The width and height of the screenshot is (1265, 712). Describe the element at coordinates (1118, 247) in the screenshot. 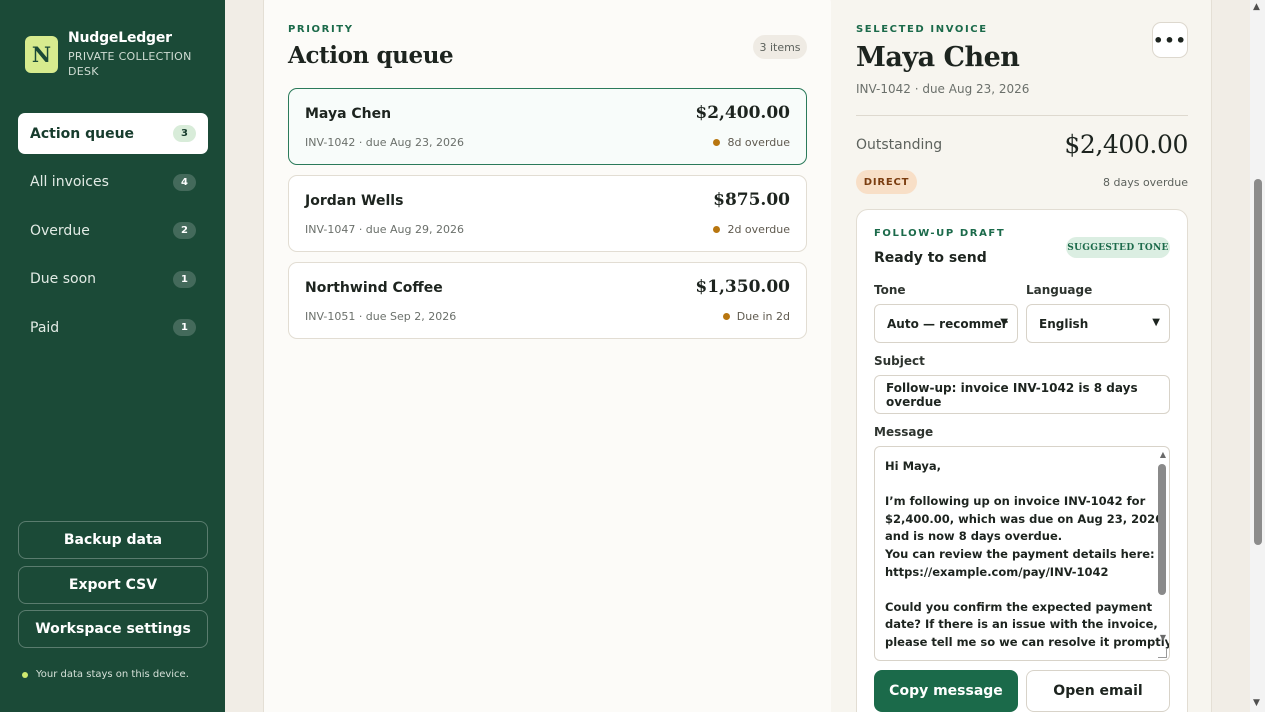

I see `suggested-tone-badge: SUGGESTED TONE` at that location.